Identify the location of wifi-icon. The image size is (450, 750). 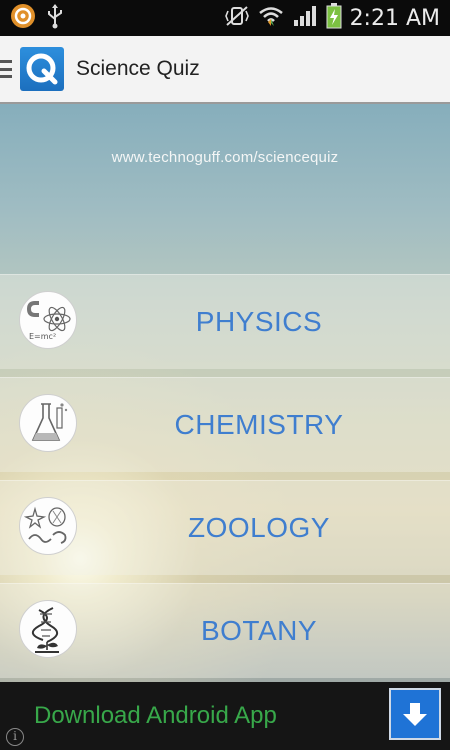
(271, 18).